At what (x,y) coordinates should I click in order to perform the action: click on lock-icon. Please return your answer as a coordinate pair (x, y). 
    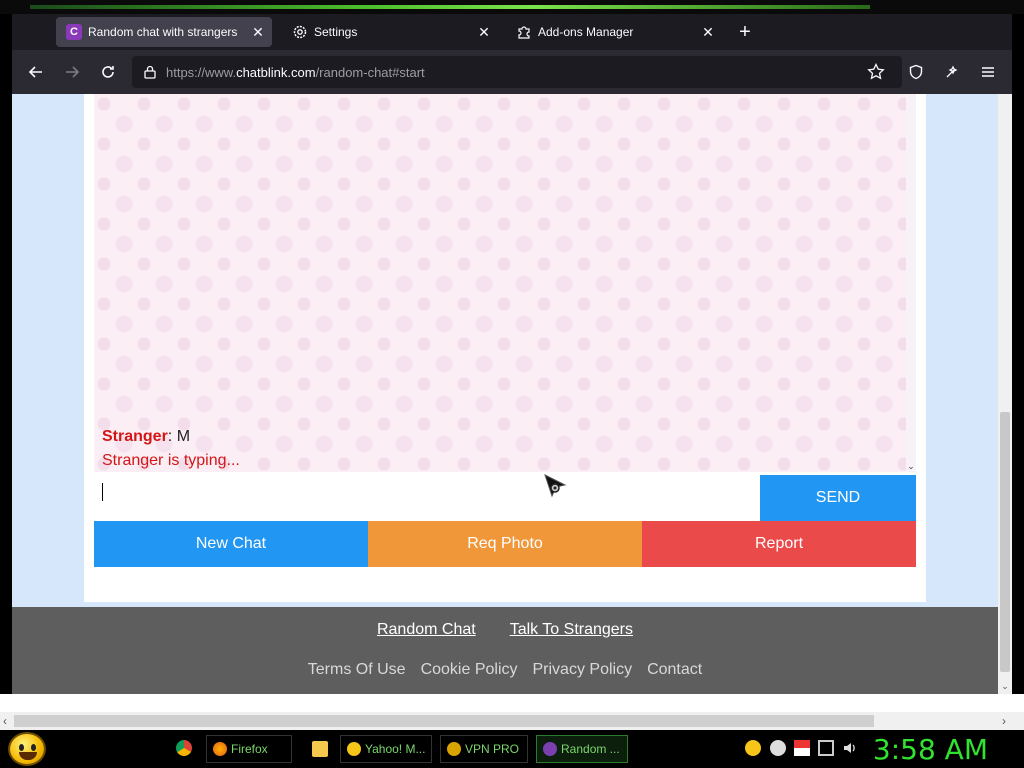
    Looking at the image, I should click on (150, 72).